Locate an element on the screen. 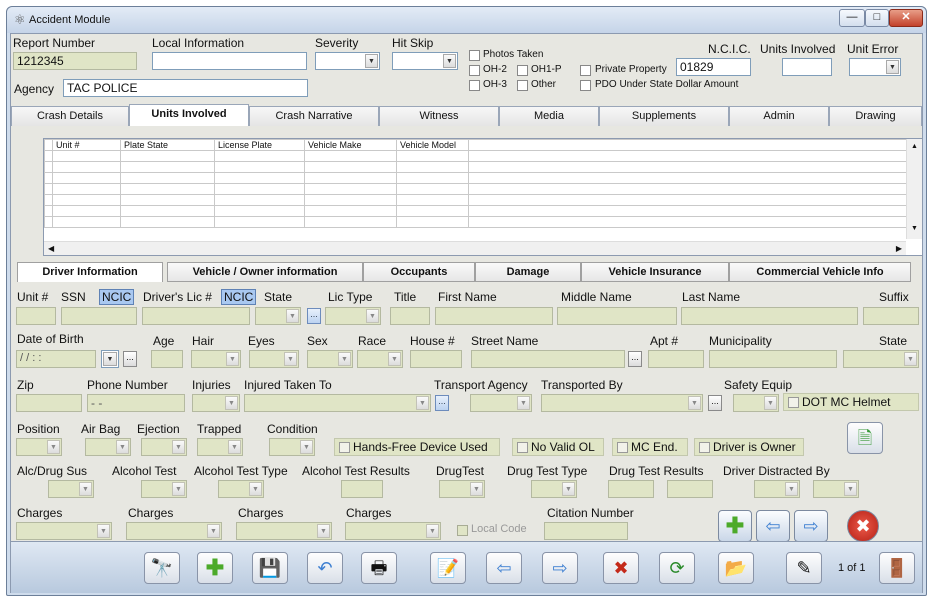 The width and height of the screenshot is (933, 600). street-name-field is located at coordinates (548, 359).